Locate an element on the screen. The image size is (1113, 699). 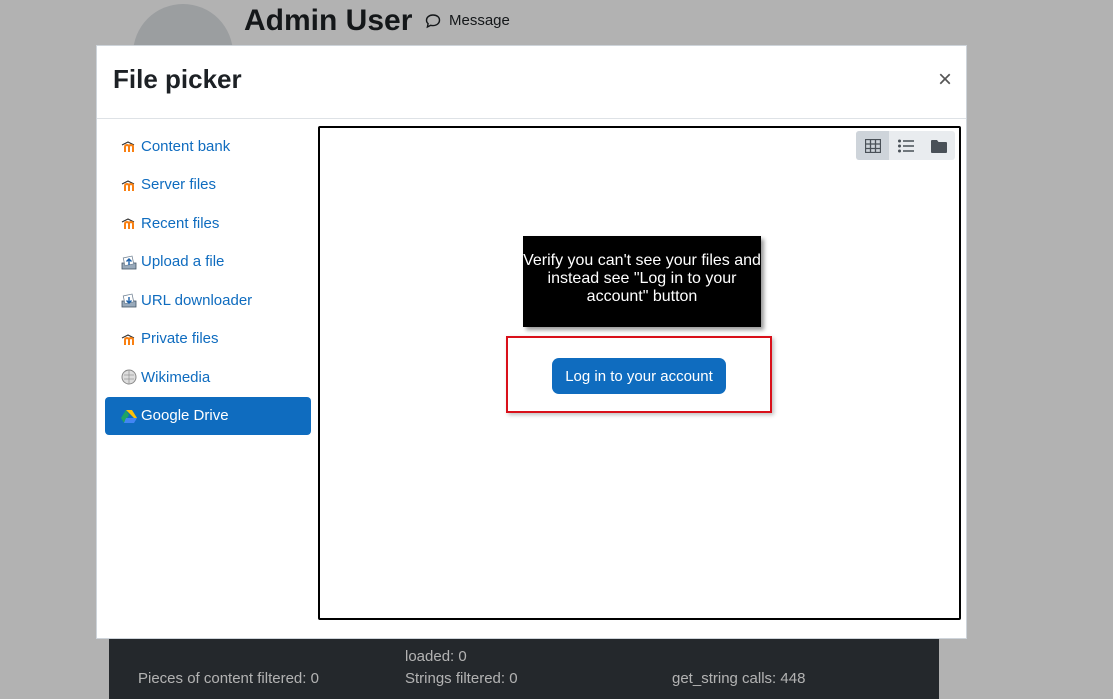
repo-item-server-files: Server files is located at coordinates (208, 185).